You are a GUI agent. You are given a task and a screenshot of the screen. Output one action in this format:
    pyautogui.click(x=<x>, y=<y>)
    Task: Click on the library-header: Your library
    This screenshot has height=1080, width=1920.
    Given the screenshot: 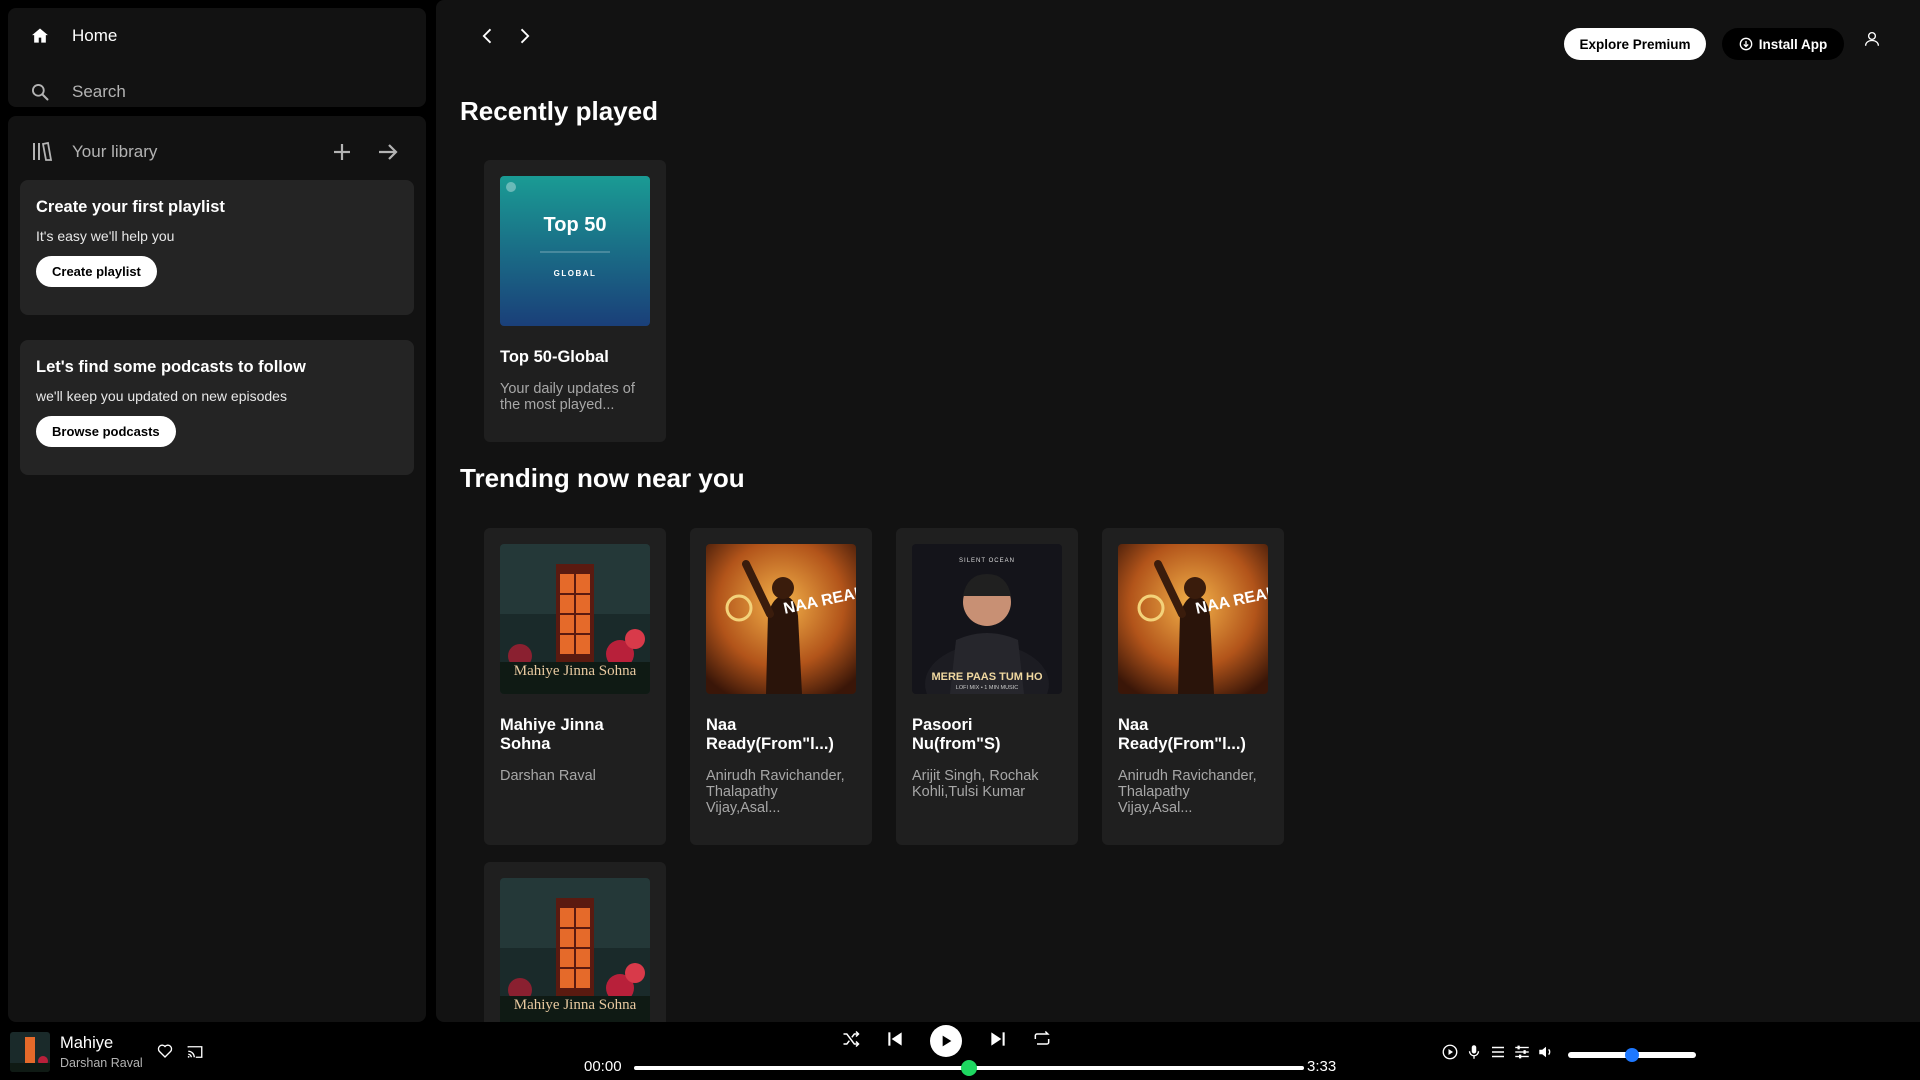 What is the action you would take?
    pyautogui.click(x=216, y=152)
    